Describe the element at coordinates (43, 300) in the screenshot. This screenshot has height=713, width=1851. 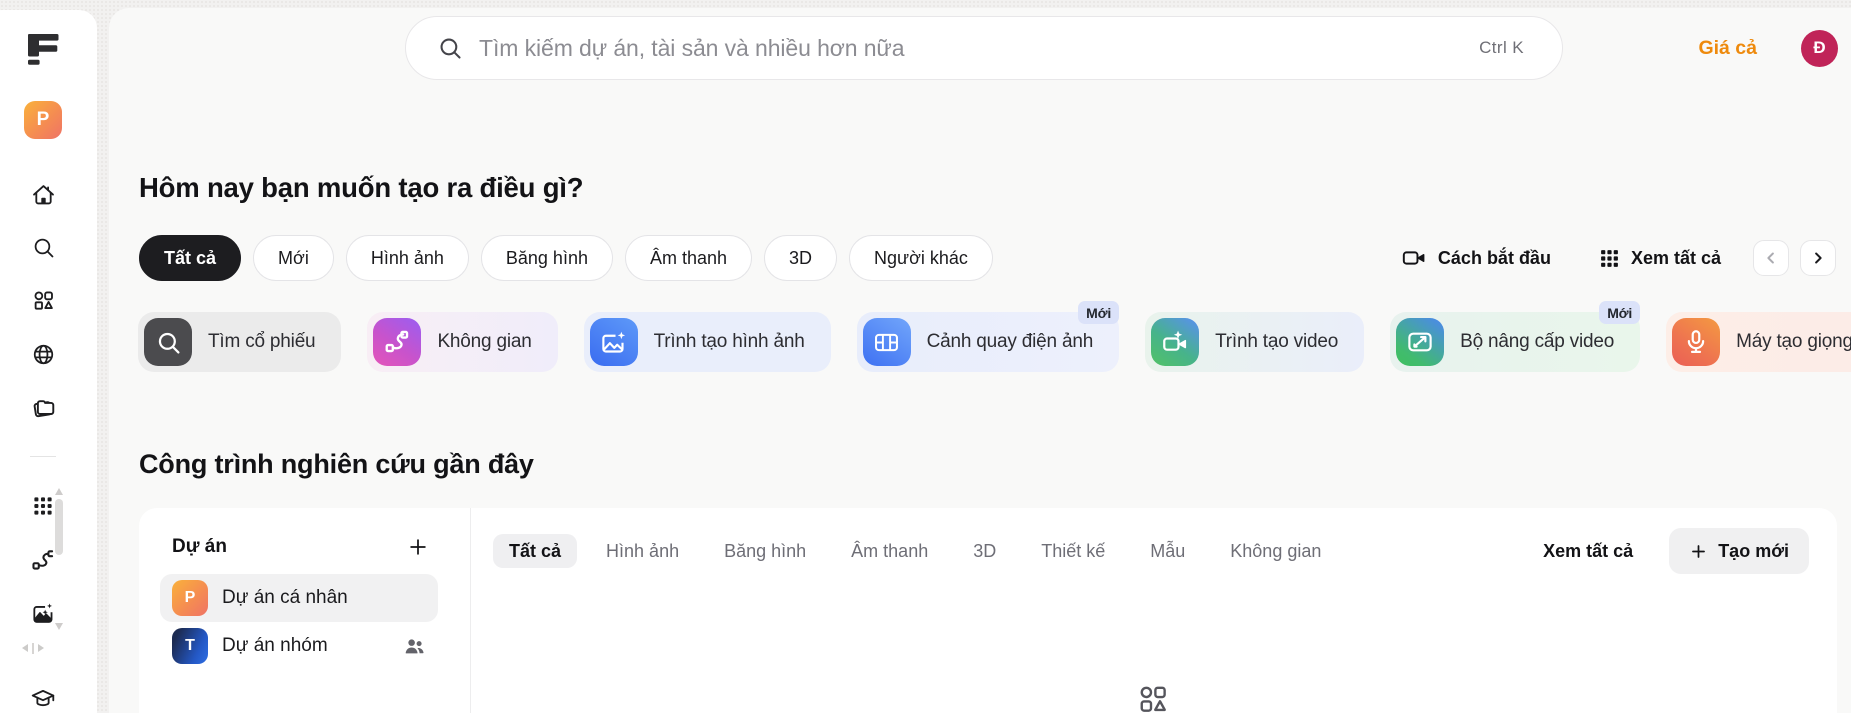
I see `shapes-icon` at that location.